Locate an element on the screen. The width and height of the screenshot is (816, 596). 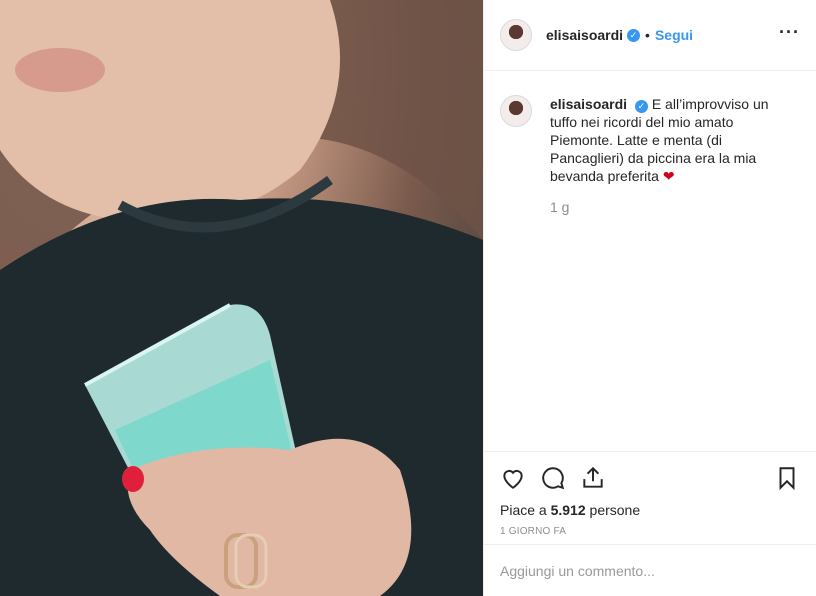
likes-suffix: persone is located at coordinates (613, 510).